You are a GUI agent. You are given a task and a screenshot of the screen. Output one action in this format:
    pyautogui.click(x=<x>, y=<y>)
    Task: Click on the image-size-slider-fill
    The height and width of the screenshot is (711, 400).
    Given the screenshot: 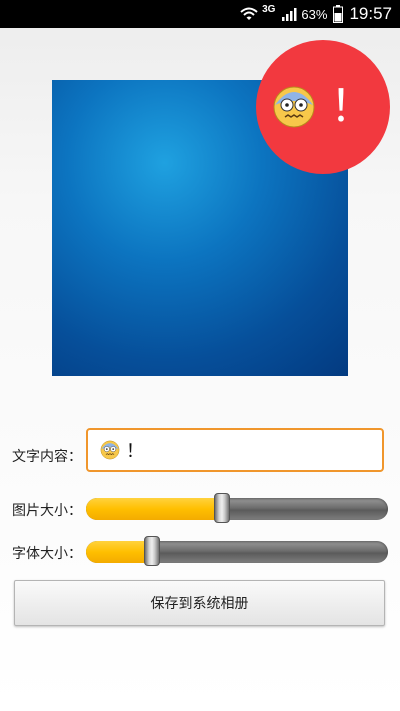 What is the action you would take?
    pyautogui.click(x=154, y=509)
    